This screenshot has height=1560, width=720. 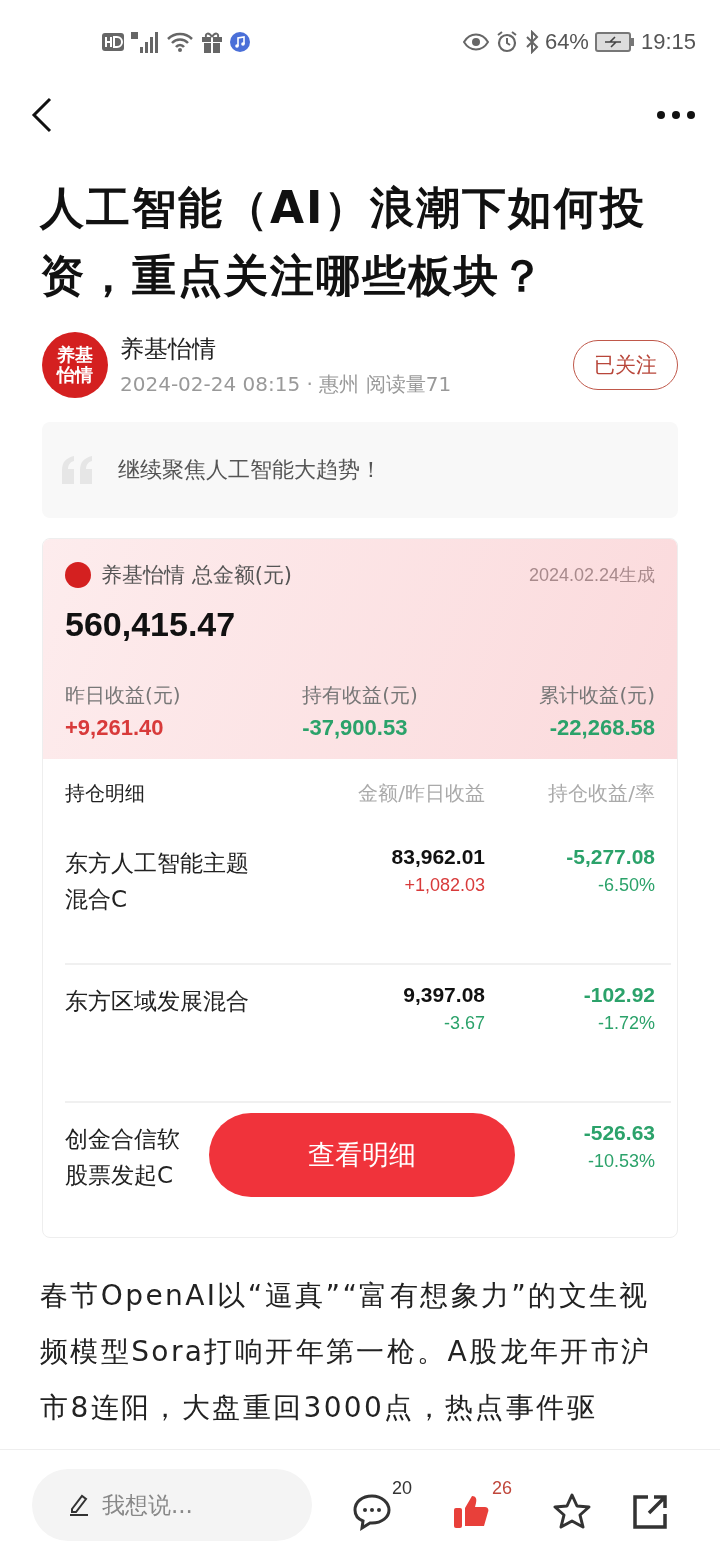 I want to click on fund-name: 创金合信软 股票发起C, so click(x=123, y=1157).